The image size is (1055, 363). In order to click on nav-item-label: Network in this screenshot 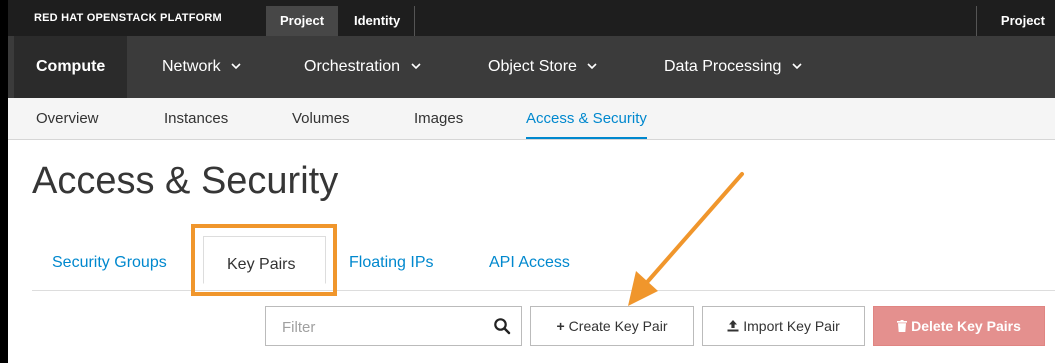, I will do `click(191, 66)`.